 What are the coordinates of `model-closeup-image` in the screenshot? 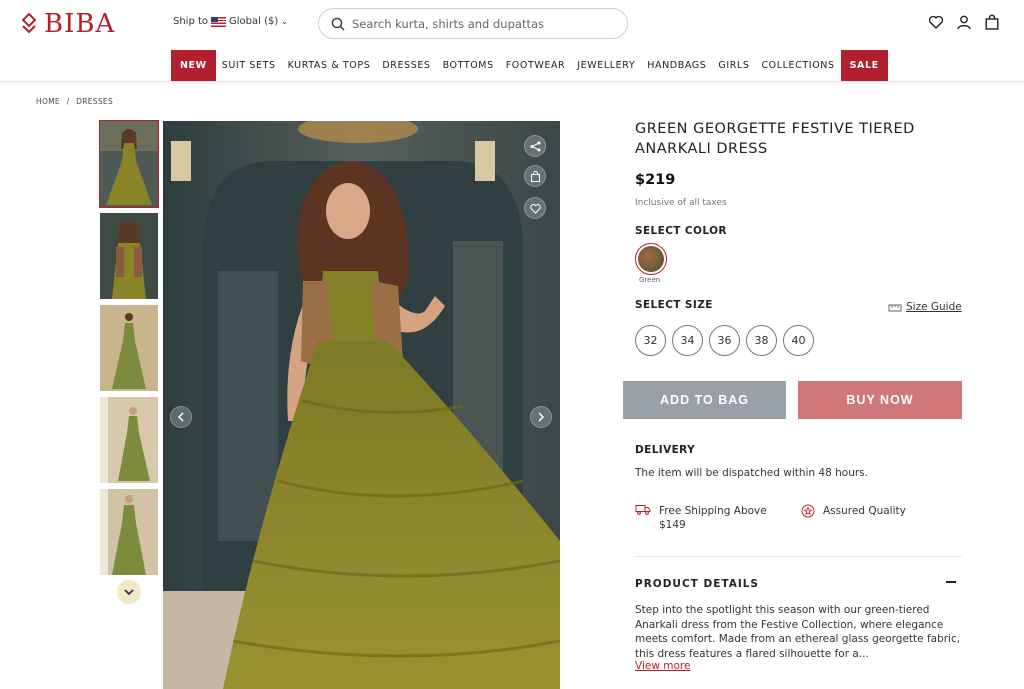 It's located at (129, 256).